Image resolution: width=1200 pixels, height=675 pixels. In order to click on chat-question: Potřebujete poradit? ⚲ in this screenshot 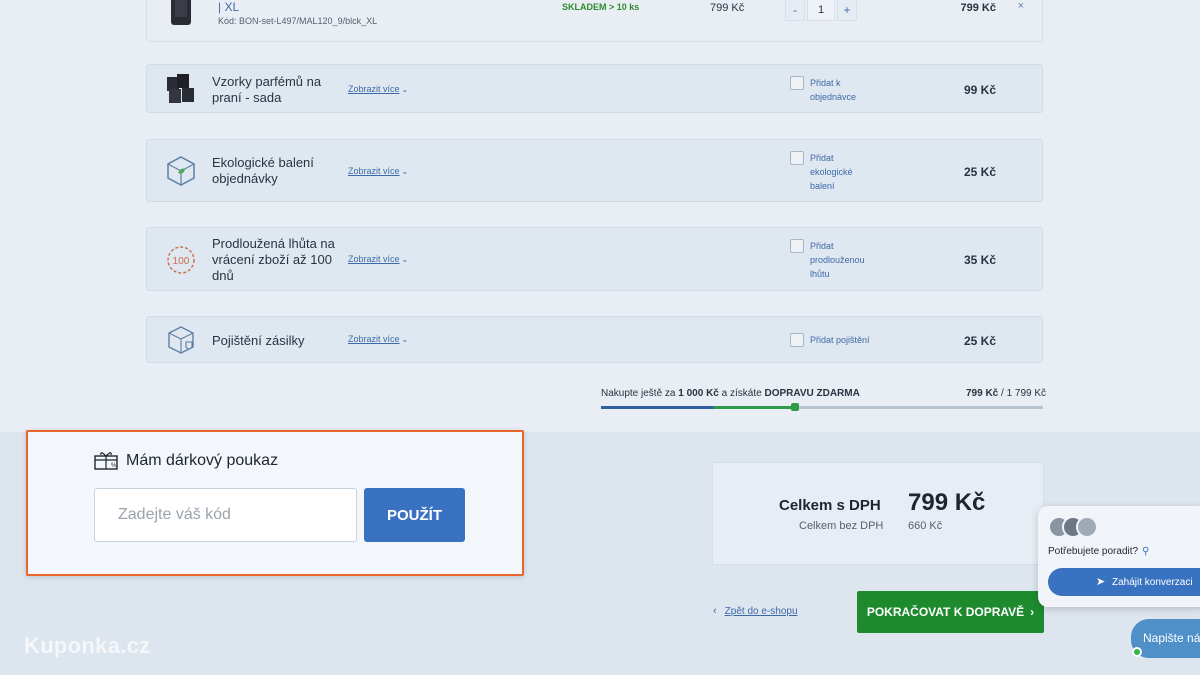, I will do `click(1099, 551)`.